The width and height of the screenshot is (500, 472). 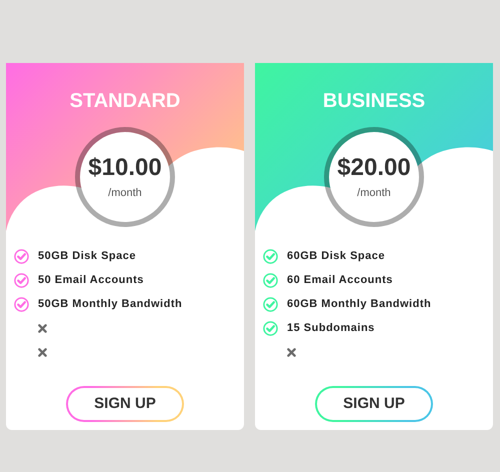 I want to click on price: $10.00, so click(x=125, y=168).